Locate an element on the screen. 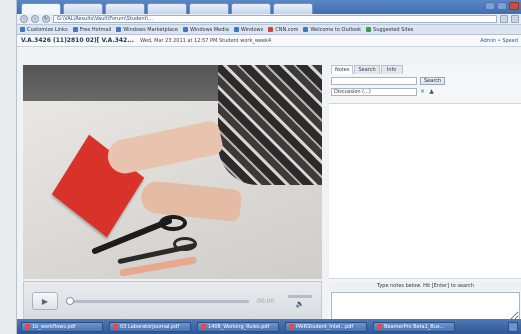  menu-icon is located at coordinates (515, 19).